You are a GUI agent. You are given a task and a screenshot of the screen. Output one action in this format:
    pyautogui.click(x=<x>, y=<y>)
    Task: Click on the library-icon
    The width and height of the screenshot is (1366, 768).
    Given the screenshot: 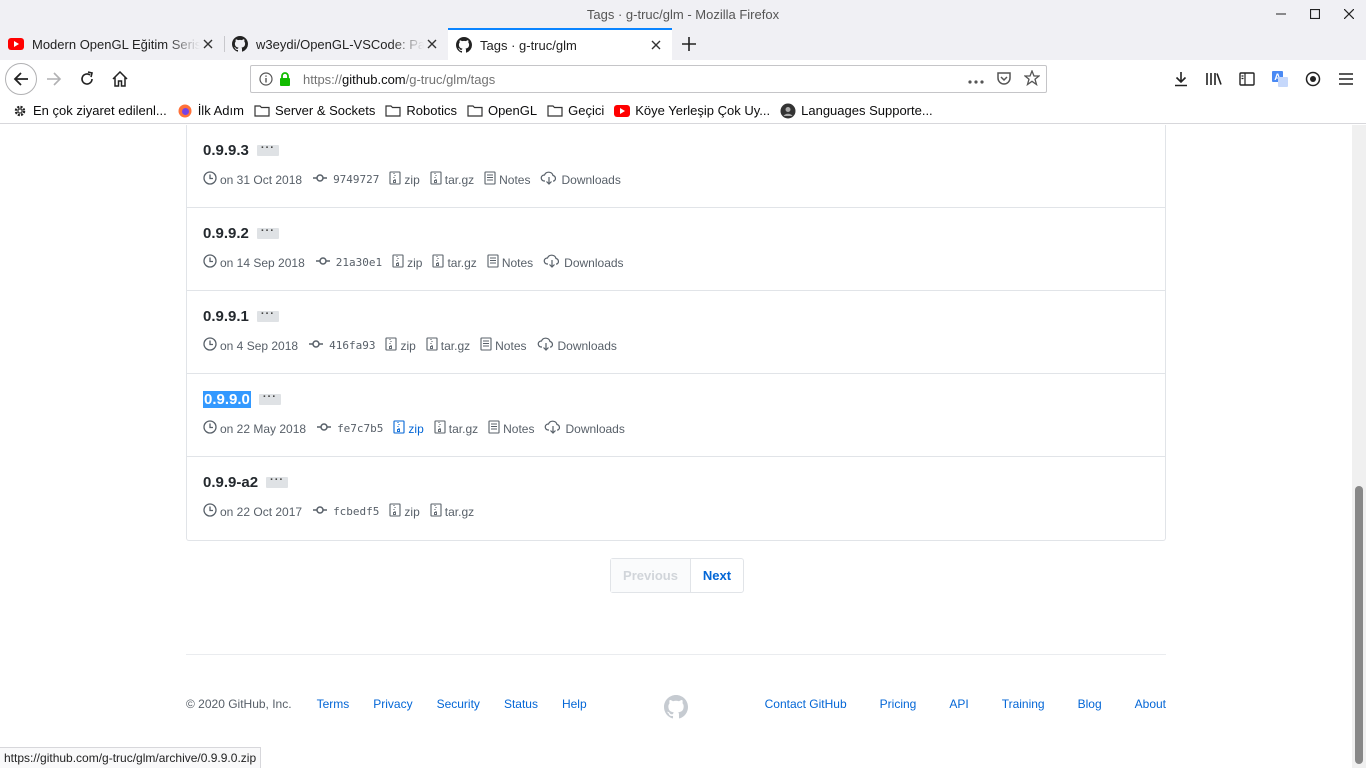 What is the action you would take?
    pyautogui.click(x=1213, y=79)
    